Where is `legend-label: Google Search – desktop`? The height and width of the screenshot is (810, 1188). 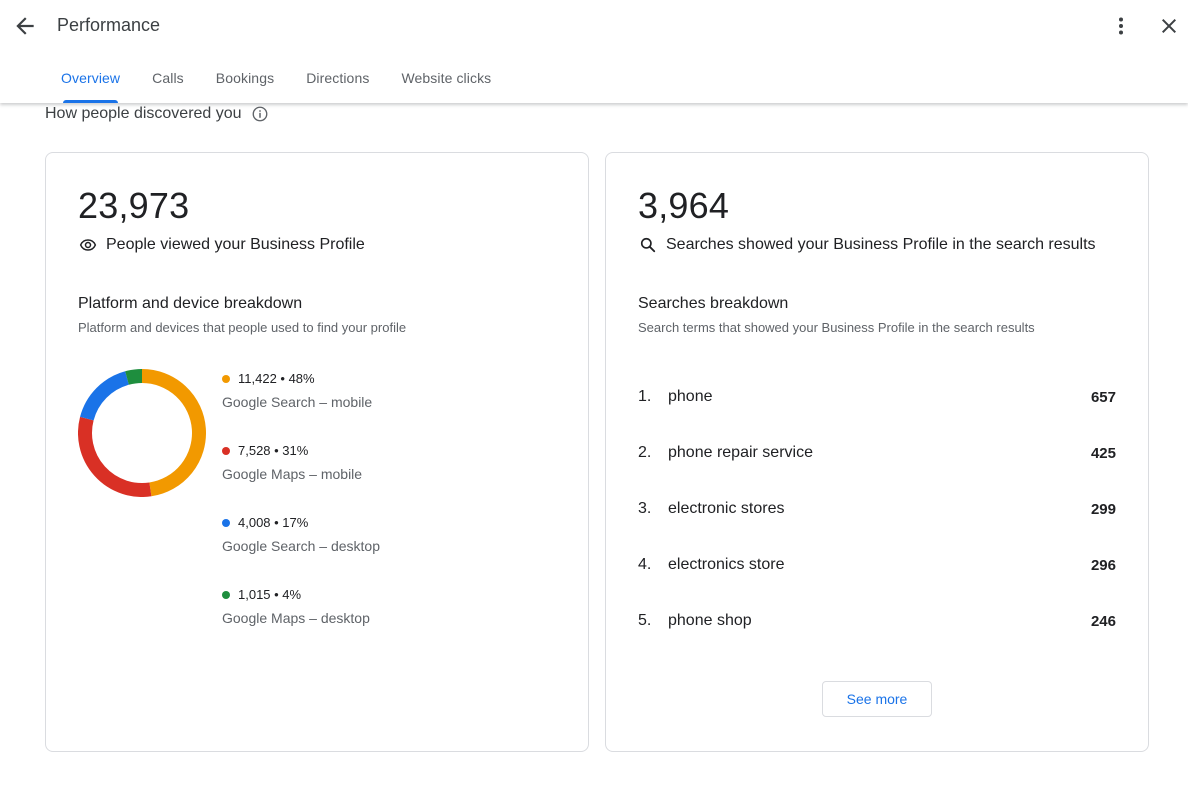 legend-label: Google Search – desktop is located at coordinates (301, 546).